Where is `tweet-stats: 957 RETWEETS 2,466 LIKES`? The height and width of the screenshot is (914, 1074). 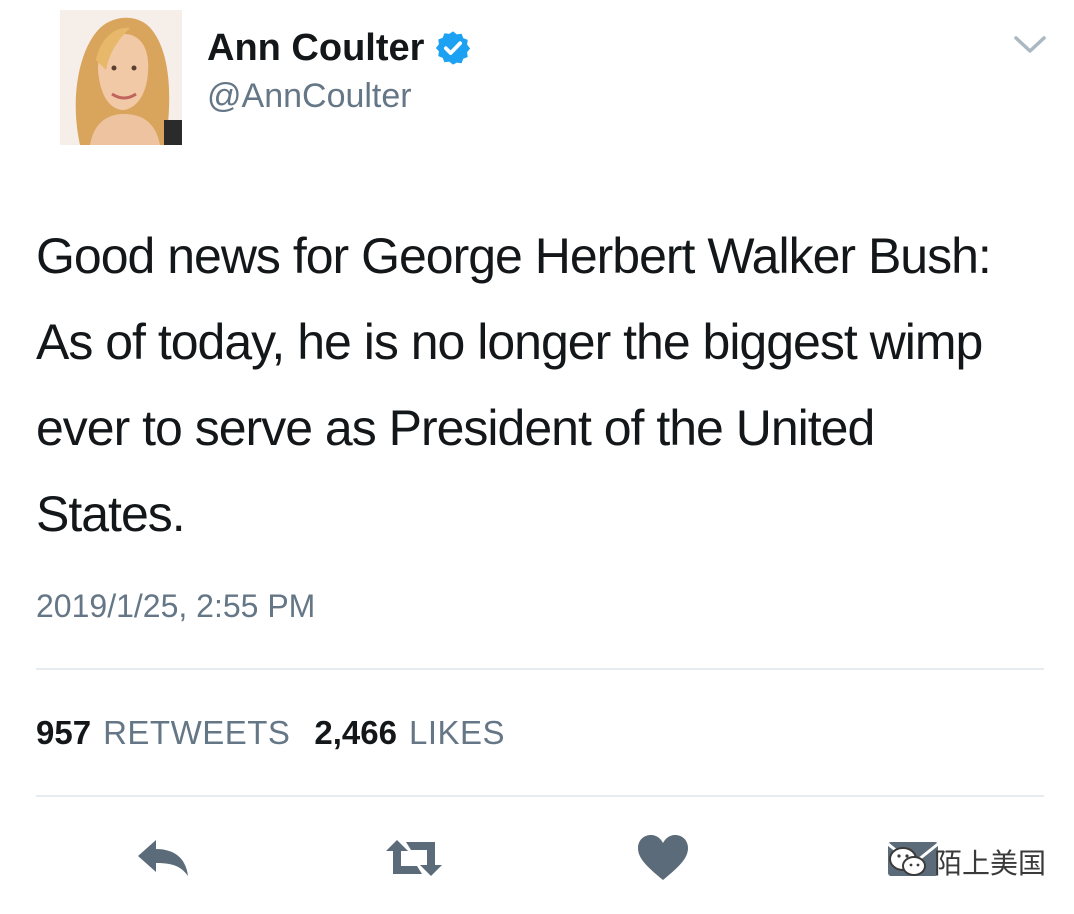 tweet-stats: 957 RETWEETS 2,466 LIKES is located at coordinates (270, 733).